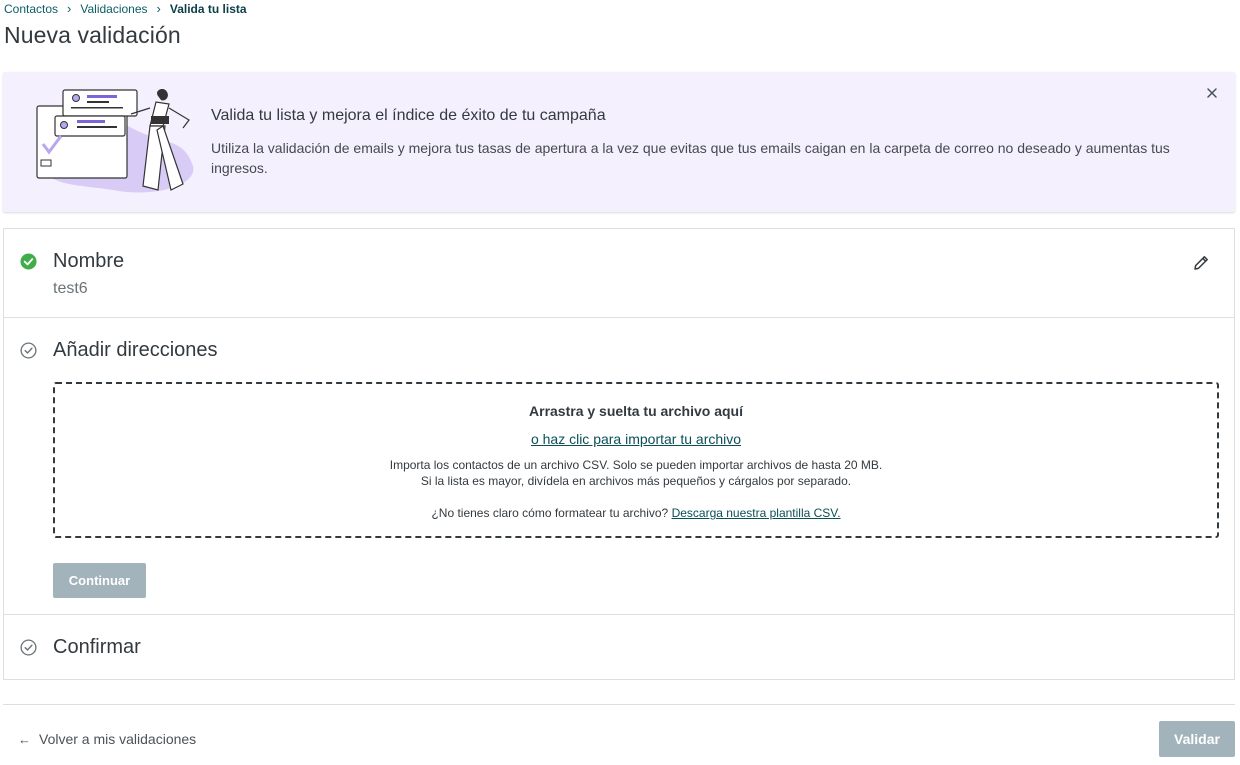 Image resolution: width=1240 pixels, height=765 pixels. What do you see at coordinates (70, 288) in the screenshot?
I see `step-nombre-value: test6` at bounding box center [70, 288].